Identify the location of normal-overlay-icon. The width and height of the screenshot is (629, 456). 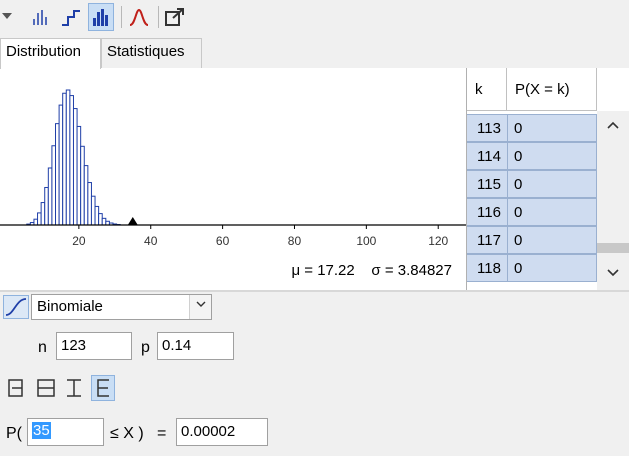
(139, 17).